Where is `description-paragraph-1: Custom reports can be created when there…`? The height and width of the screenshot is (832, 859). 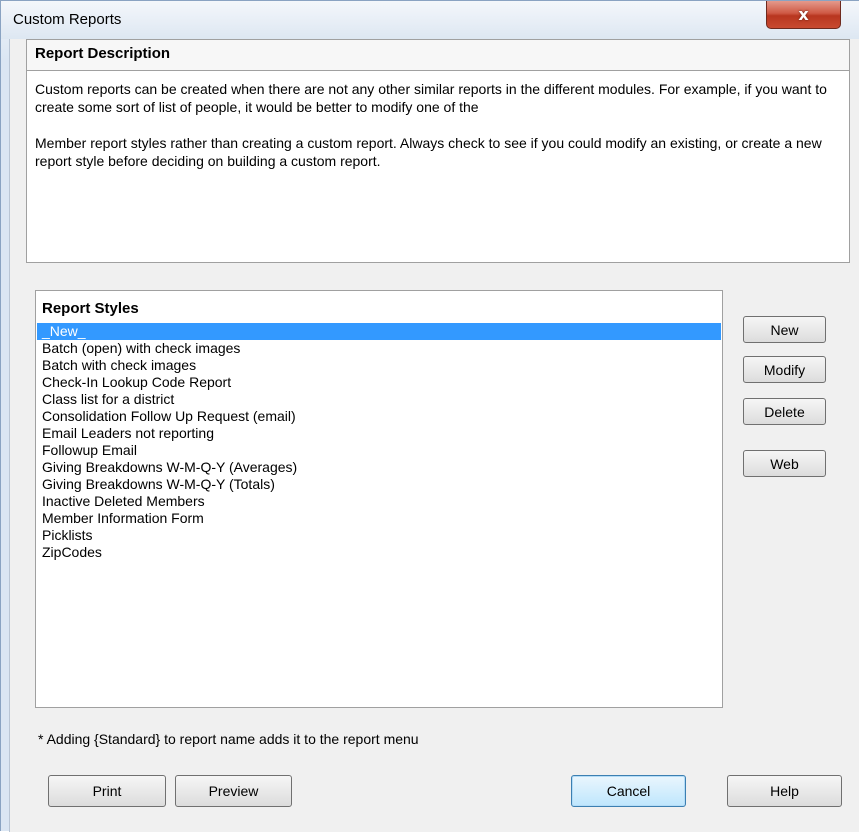 description-paragraph-1: Custom reports can be created when there… is located at coordinates (431, 98).